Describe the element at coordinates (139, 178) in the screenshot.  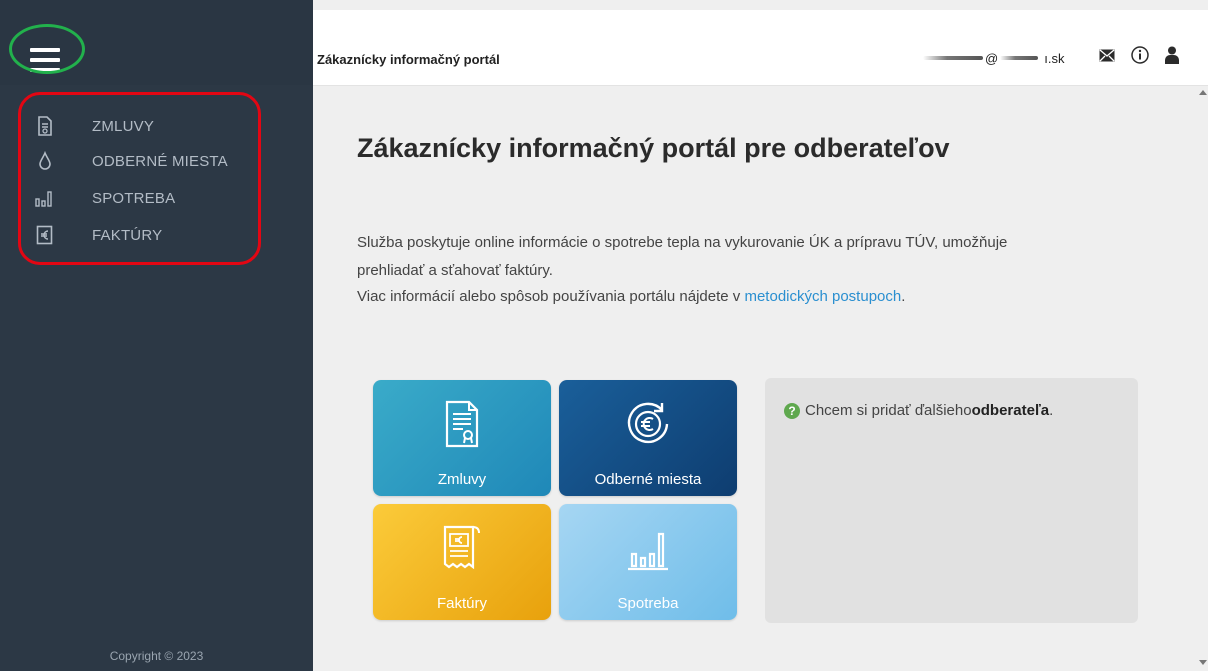
I see `navigation-highlight` at that location.